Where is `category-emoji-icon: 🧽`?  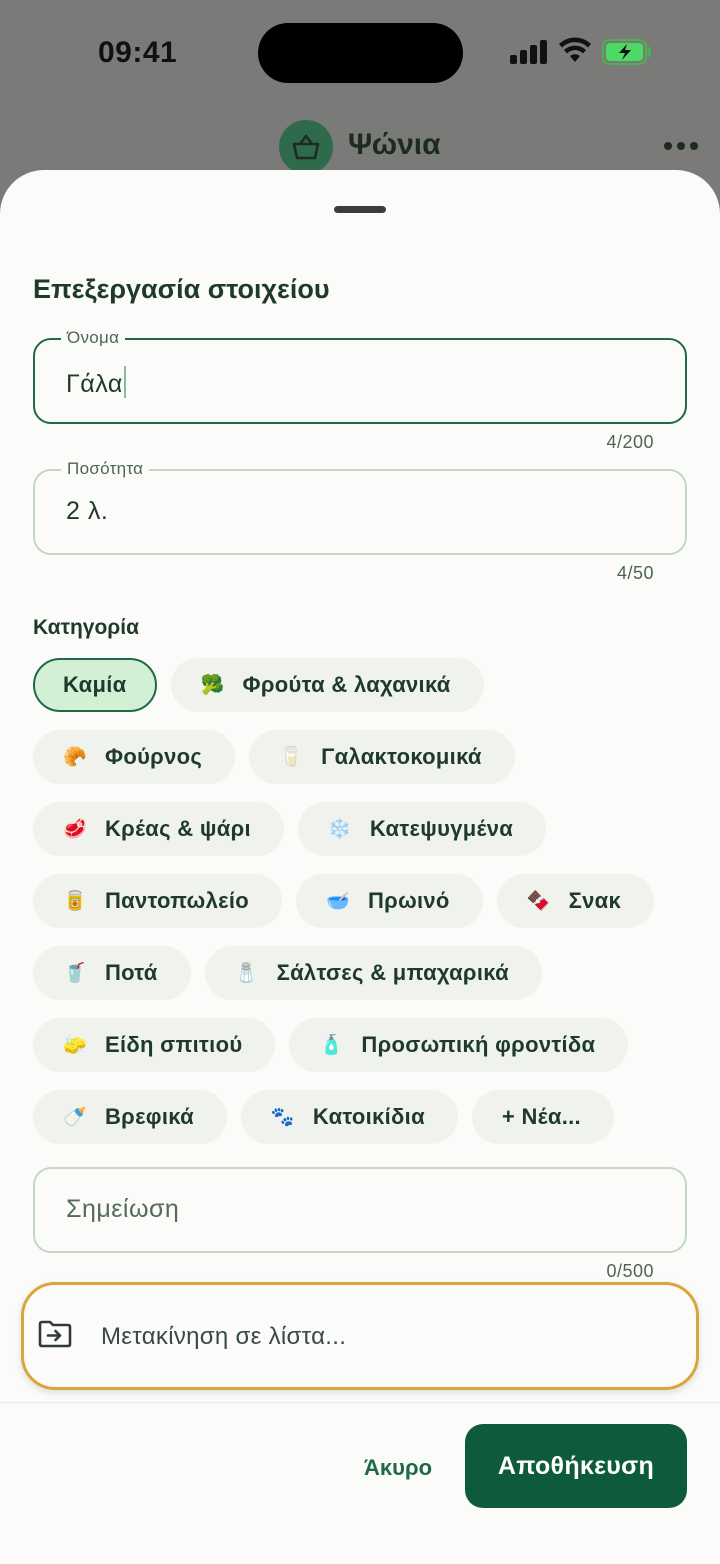
category-emoji-icon: 🧽 is located at coordinates (75, 1045).